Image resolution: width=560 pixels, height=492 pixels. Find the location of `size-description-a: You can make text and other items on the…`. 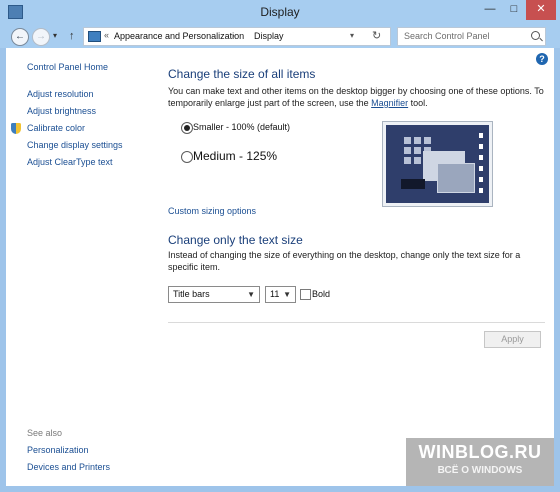

size-description-a: You can make text and other items on the… is located at coordinates (356, 97).